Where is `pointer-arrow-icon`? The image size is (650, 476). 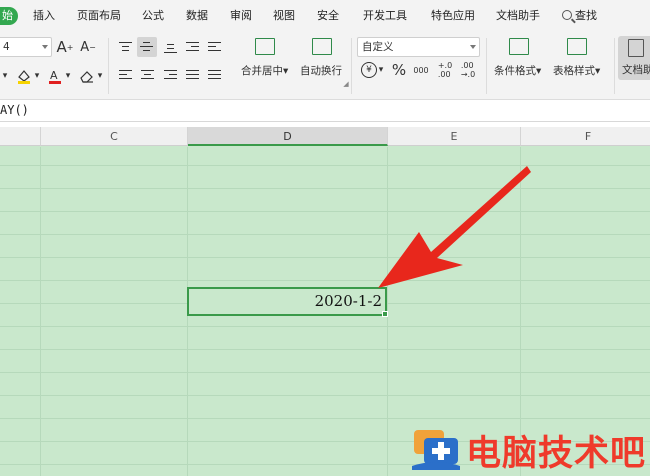 pointer-arrow-icon is located at coordinates (454, 227).